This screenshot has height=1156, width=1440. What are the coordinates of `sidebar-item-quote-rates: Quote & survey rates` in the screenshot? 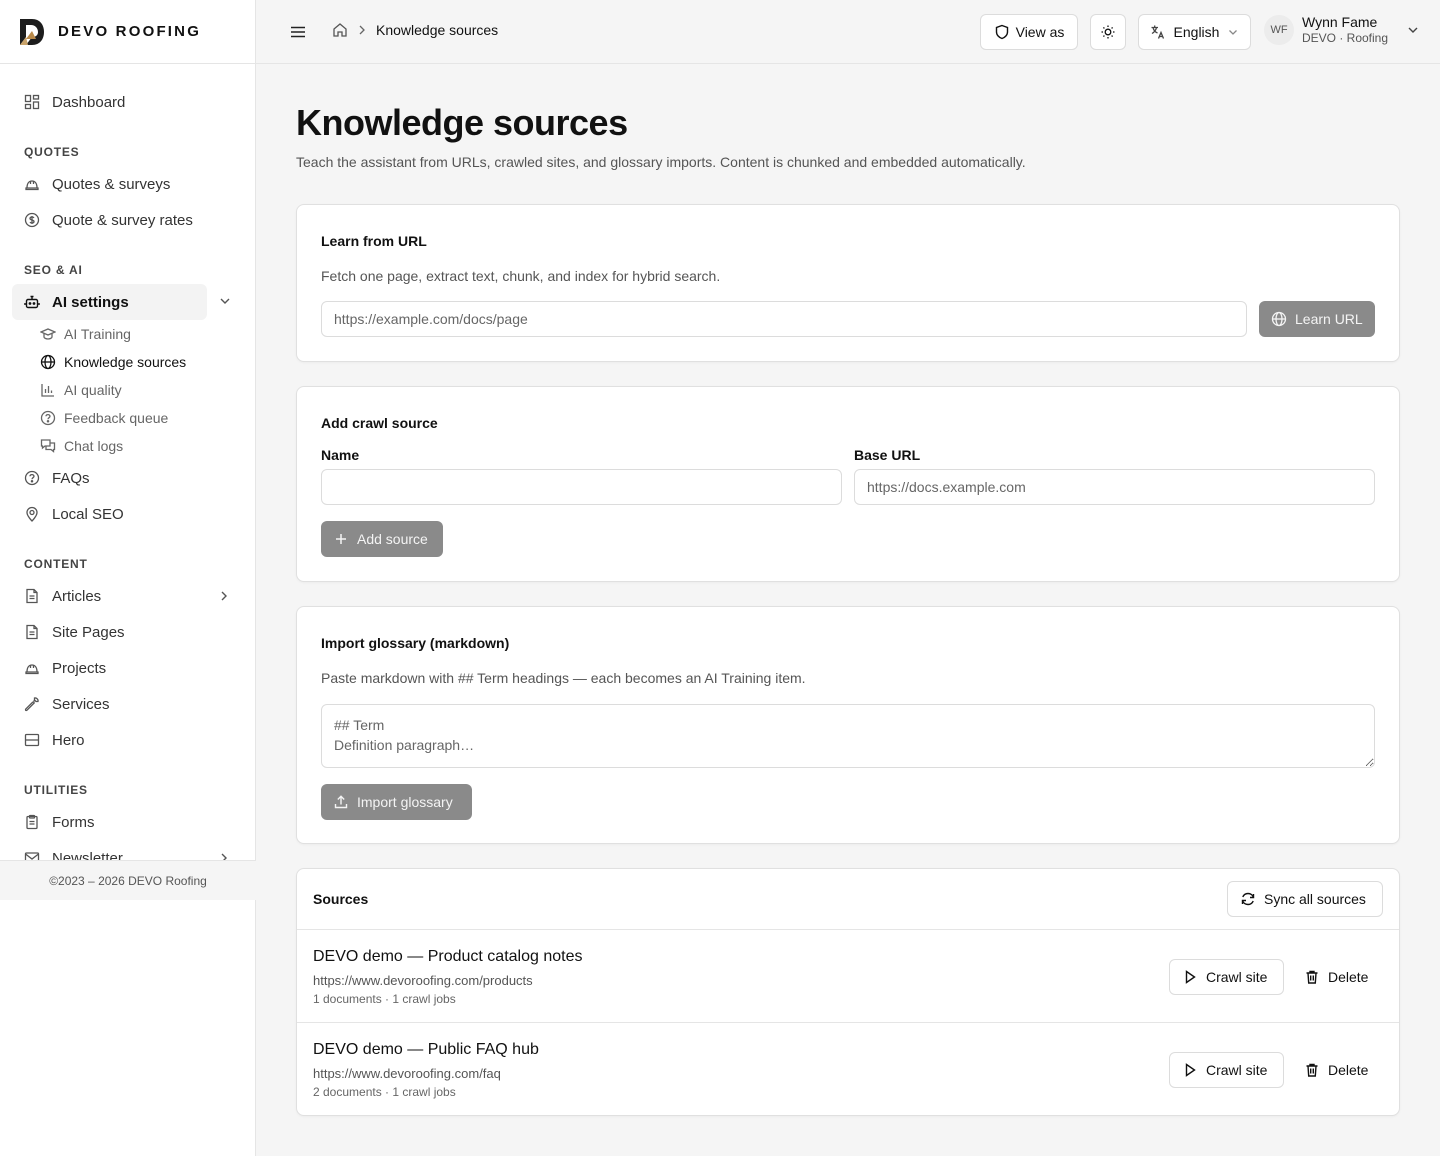 It's located at (127, 220).